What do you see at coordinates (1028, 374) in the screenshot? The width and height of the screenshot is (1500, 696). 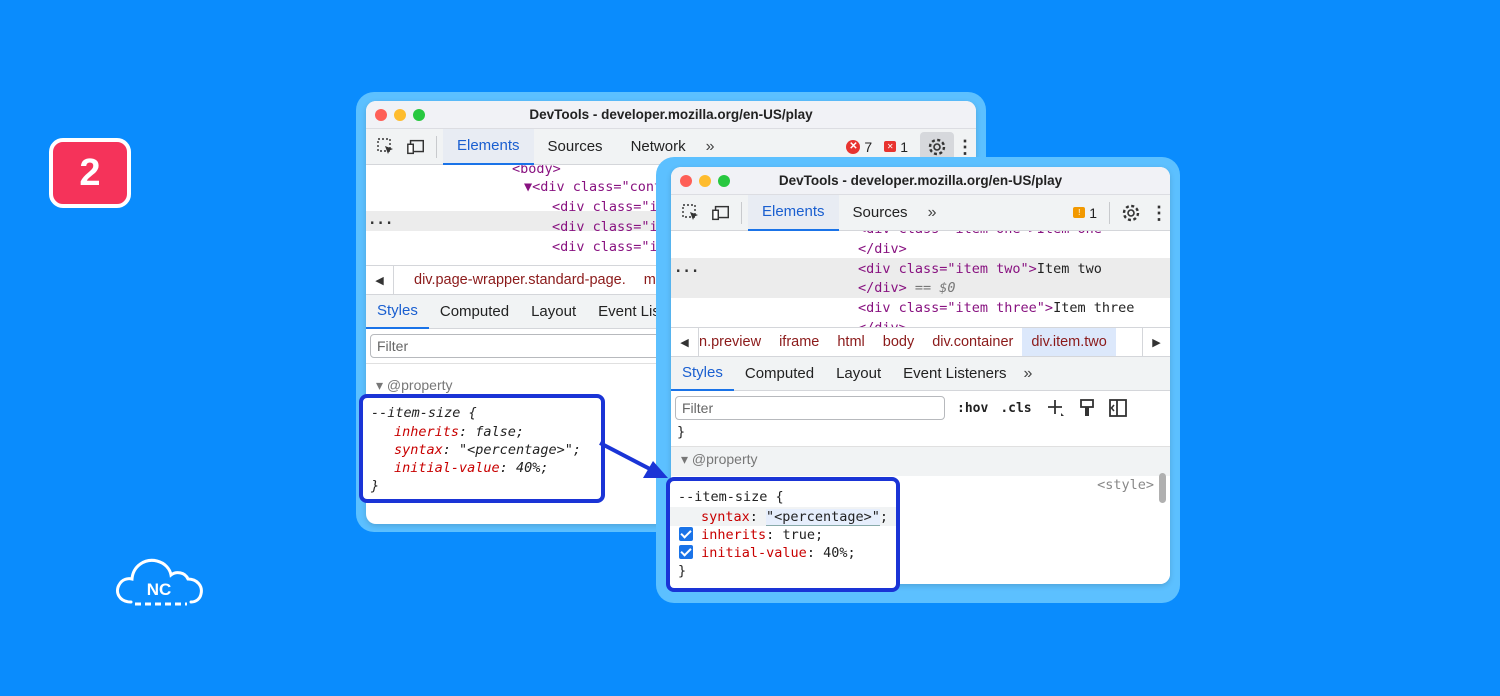 I see `more-subtabs-button: »` at bounding box center [1028, 374].